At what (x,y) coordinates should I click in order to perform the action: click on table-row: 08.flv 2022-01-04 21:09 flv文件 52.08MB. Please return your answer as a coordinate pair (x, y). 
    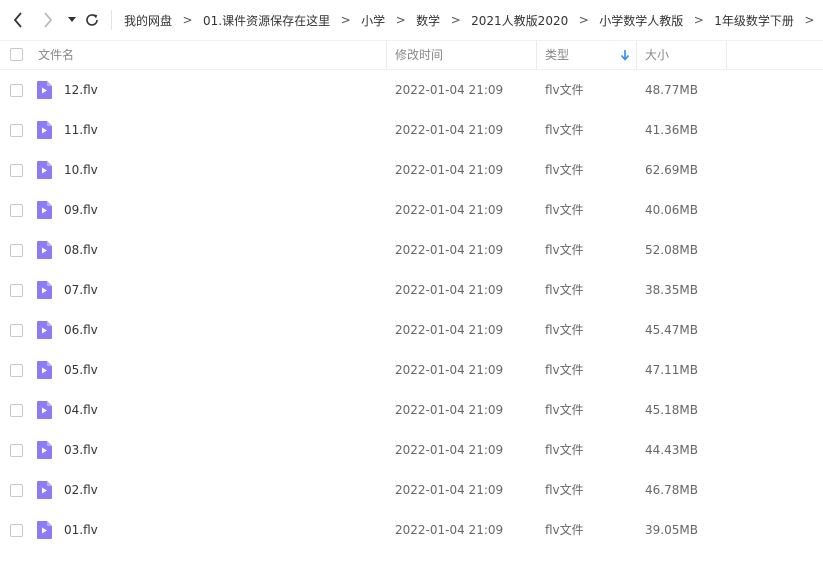
    Looking at the image, I should click on (411, 250).